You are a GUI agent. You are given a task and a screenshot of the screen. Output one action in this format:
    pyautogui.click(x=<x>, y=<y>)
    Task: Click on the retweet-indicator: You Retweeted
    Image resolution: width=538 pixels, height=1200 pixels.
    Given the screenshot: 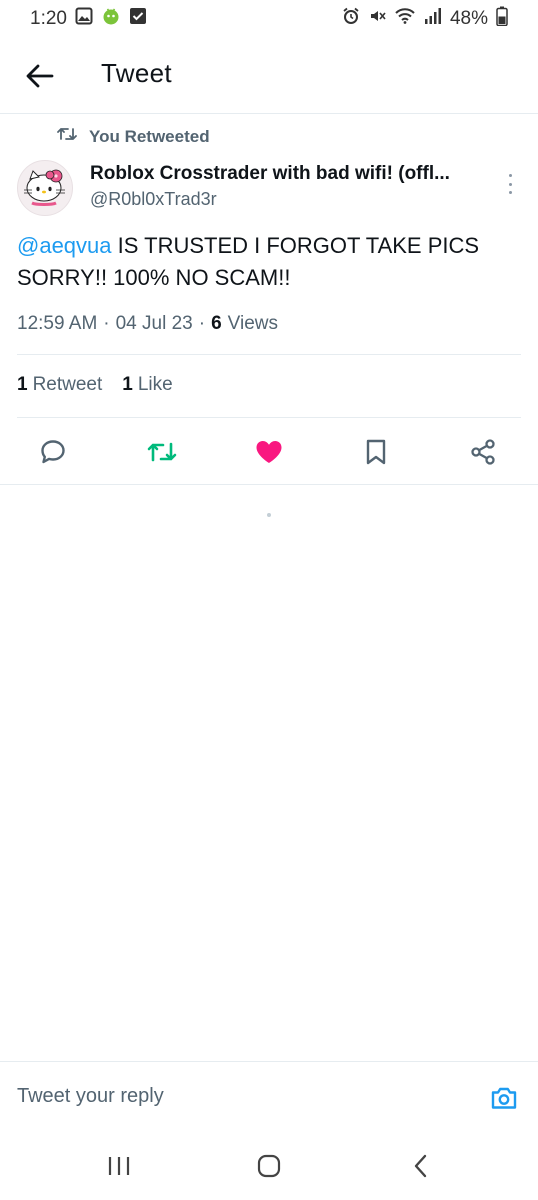 What is the action you would take?
    pyautogui.click(x=133, y=136)
    